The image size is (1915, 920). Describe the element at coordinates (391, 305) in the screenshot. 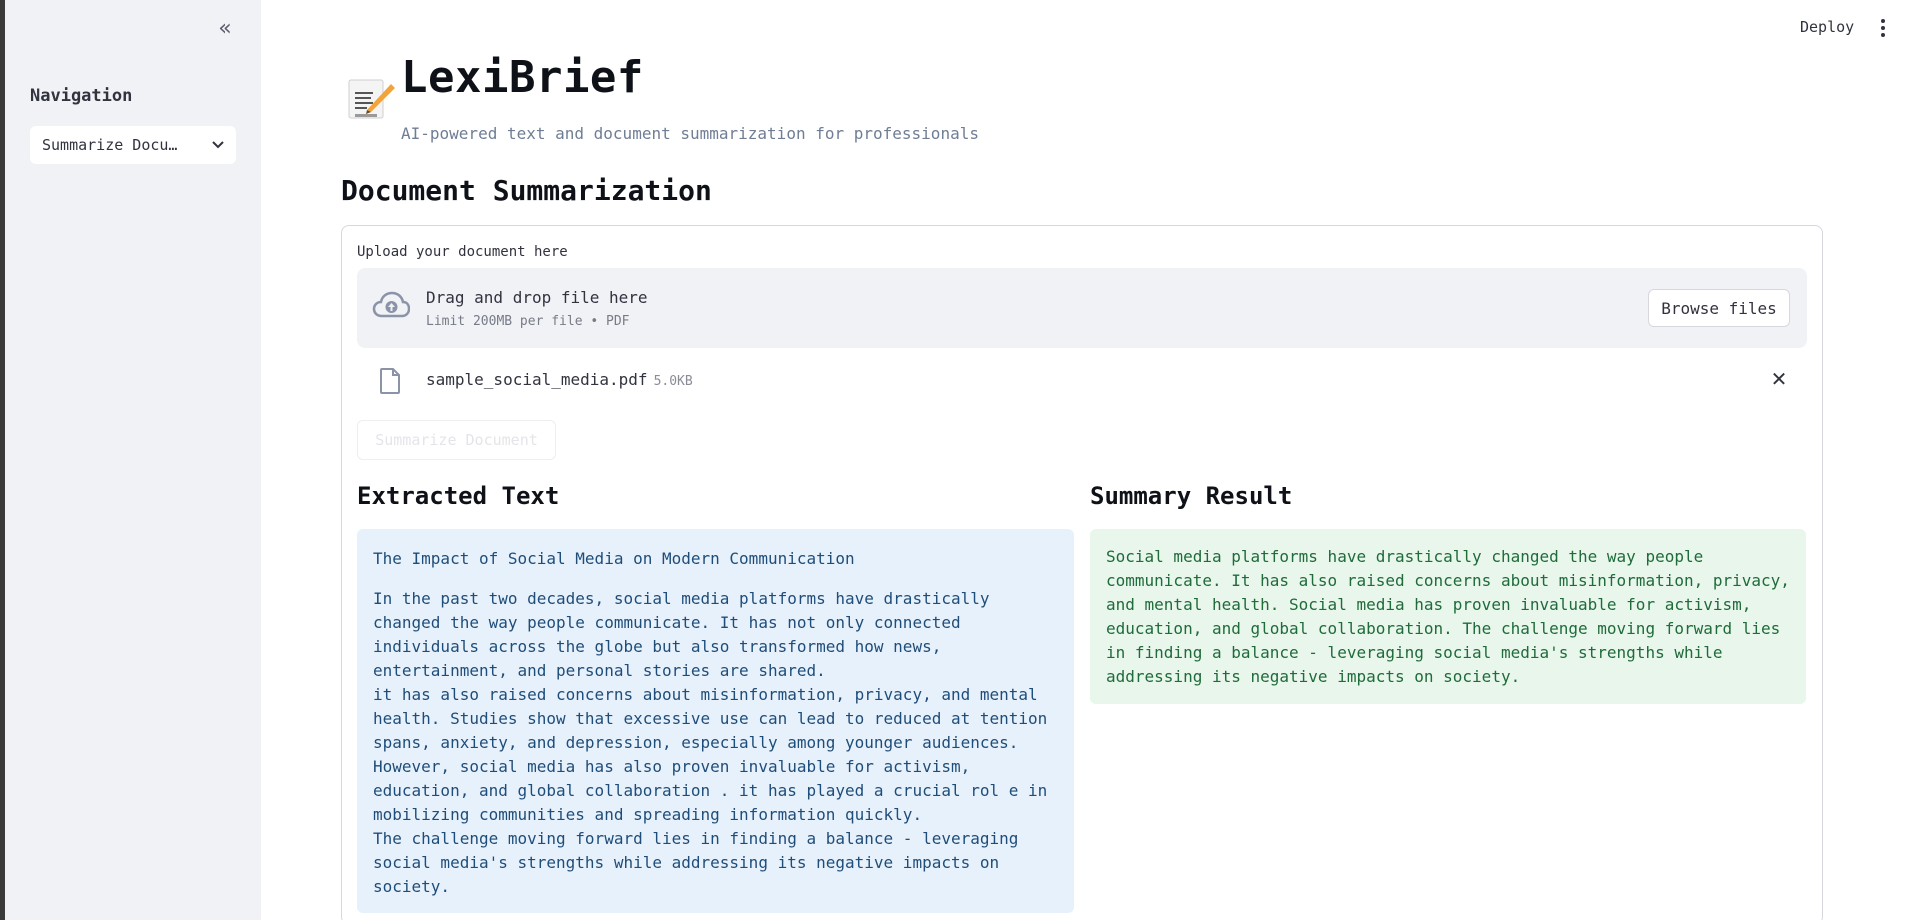

I see `cloud-upload-icon` at that location.